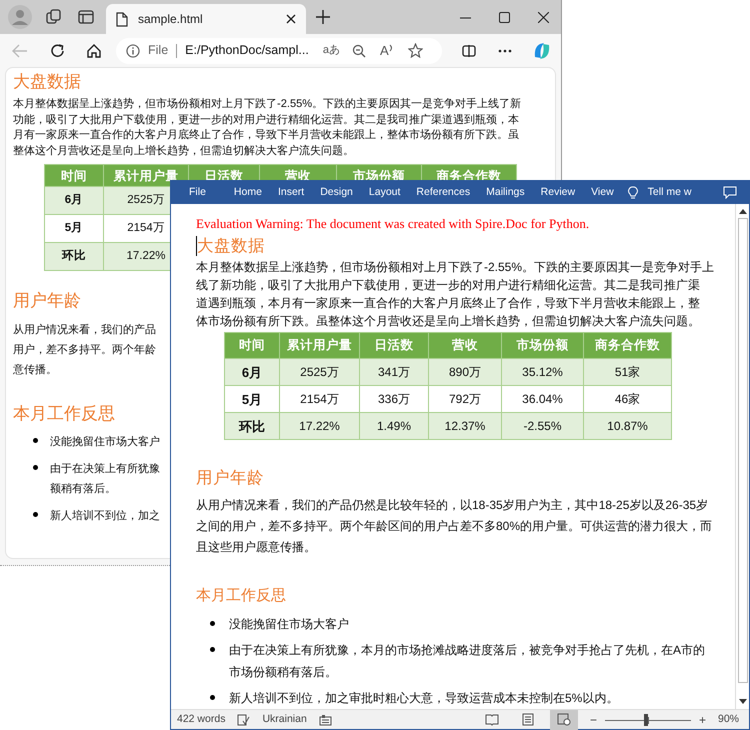 The width and height of the screenshot is (750, 730). Describe the element at coordinates (505, 192) in the screenshot. I see `menu-tab: Mailings` at that location.